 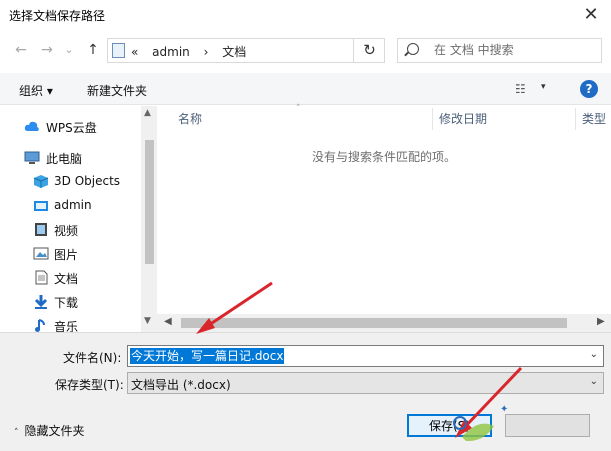 I want to click on filetype-label: 保存类型(T):, so click(x=89, y=385).